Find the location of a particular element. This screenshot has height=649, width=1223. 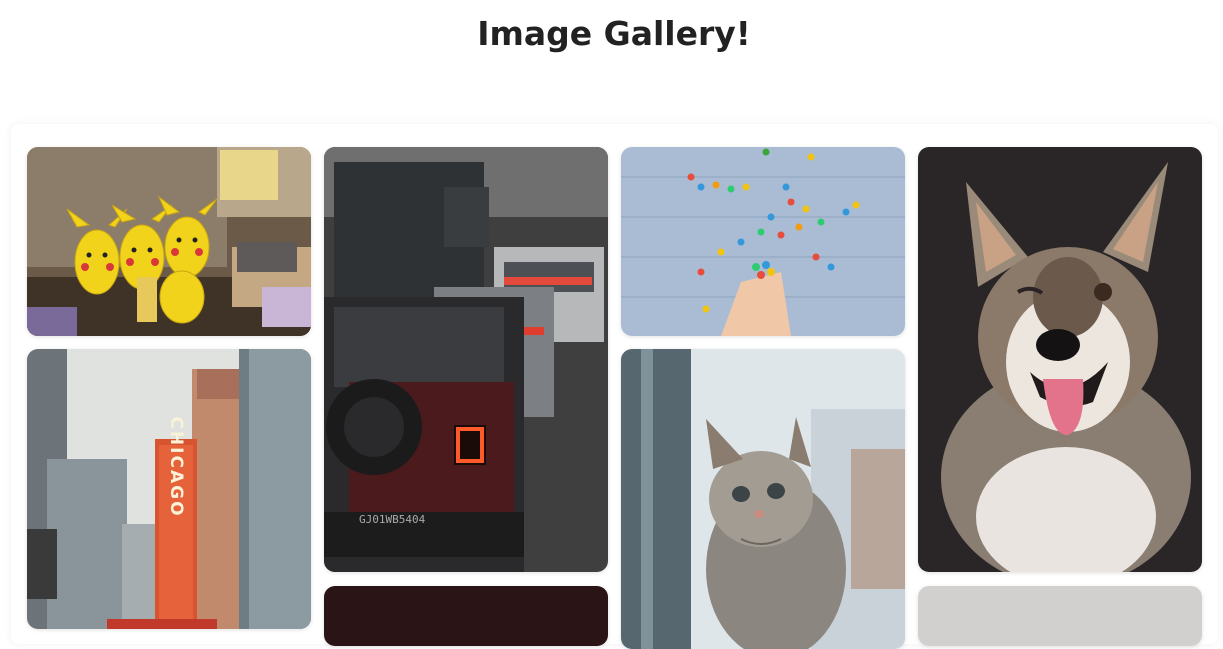

gallery-image-candies is located at coordinates (763, 241).